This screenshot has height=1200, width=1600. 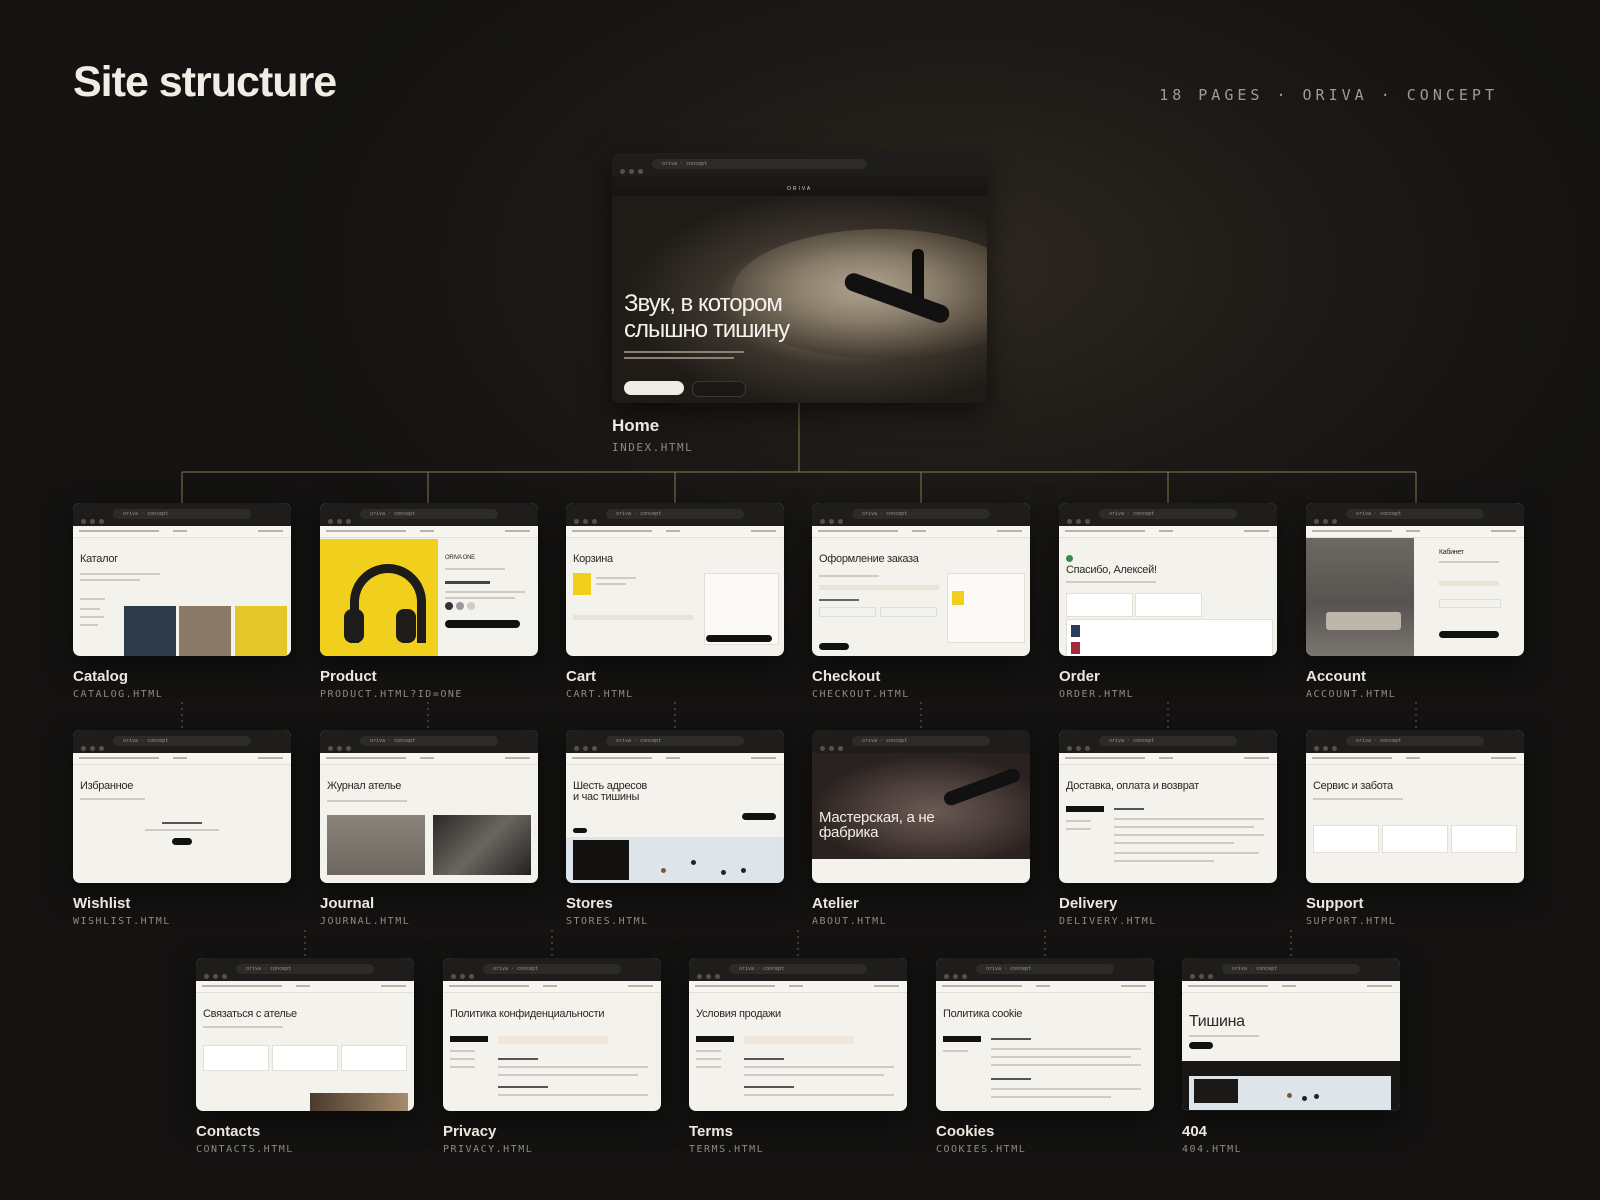 I want to click on page-filename: INDEX.HTML, so click(x=653, y=447).